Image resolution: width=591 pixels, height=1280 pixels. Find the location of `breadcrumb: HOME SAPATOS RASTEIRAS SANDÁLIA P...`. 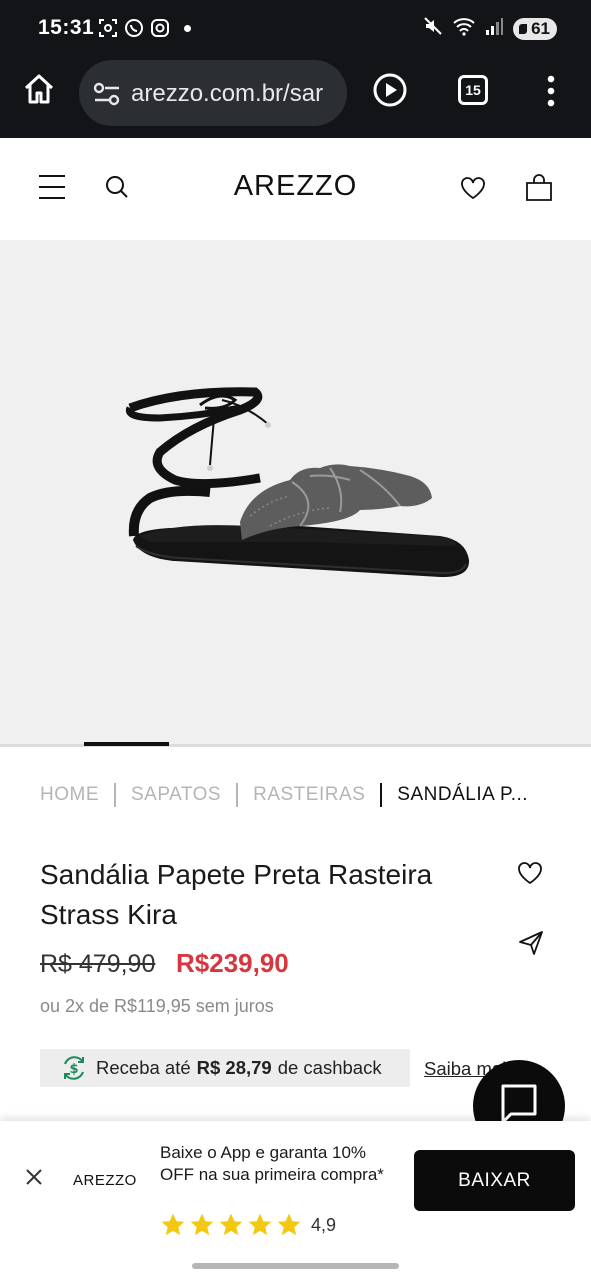

breadcrumb: HOME SAPATOS RASTEIRAS SANDÁLIA P... is located at coordinates (284, 795).